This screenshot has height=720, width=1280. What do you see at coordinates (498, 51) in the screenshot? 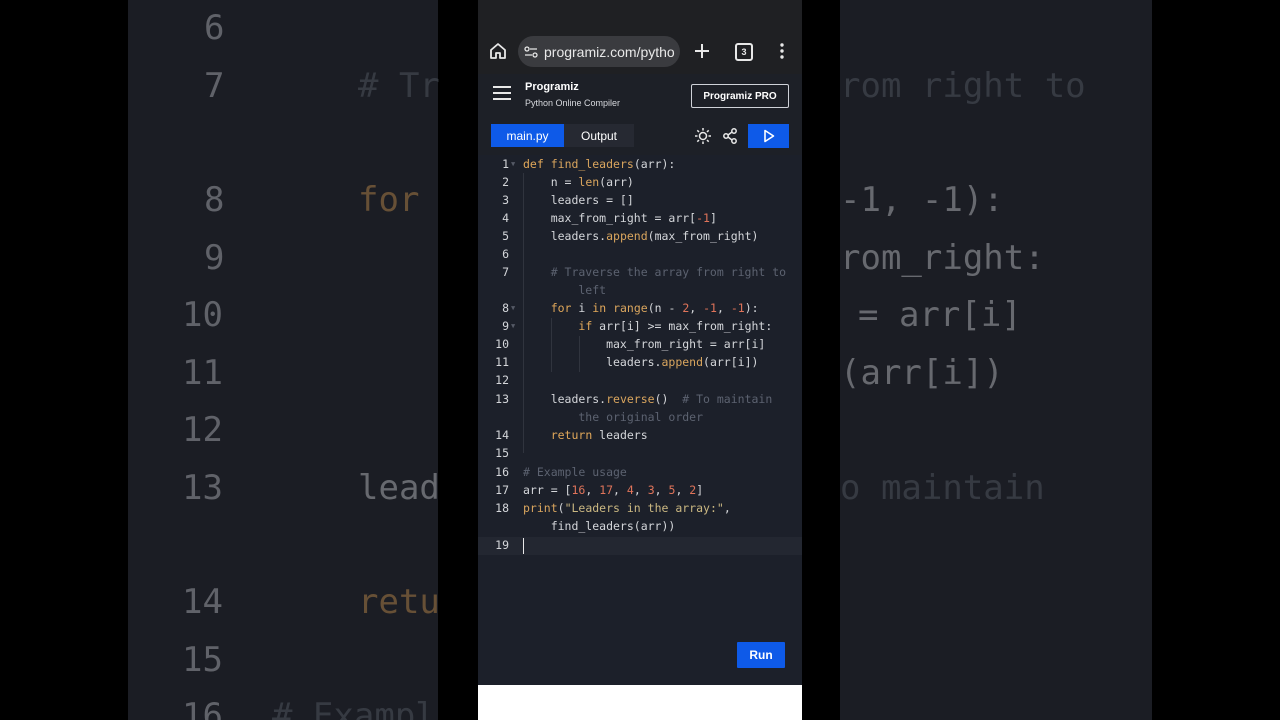
I see `home-icon` at bounding box center [498, 51].